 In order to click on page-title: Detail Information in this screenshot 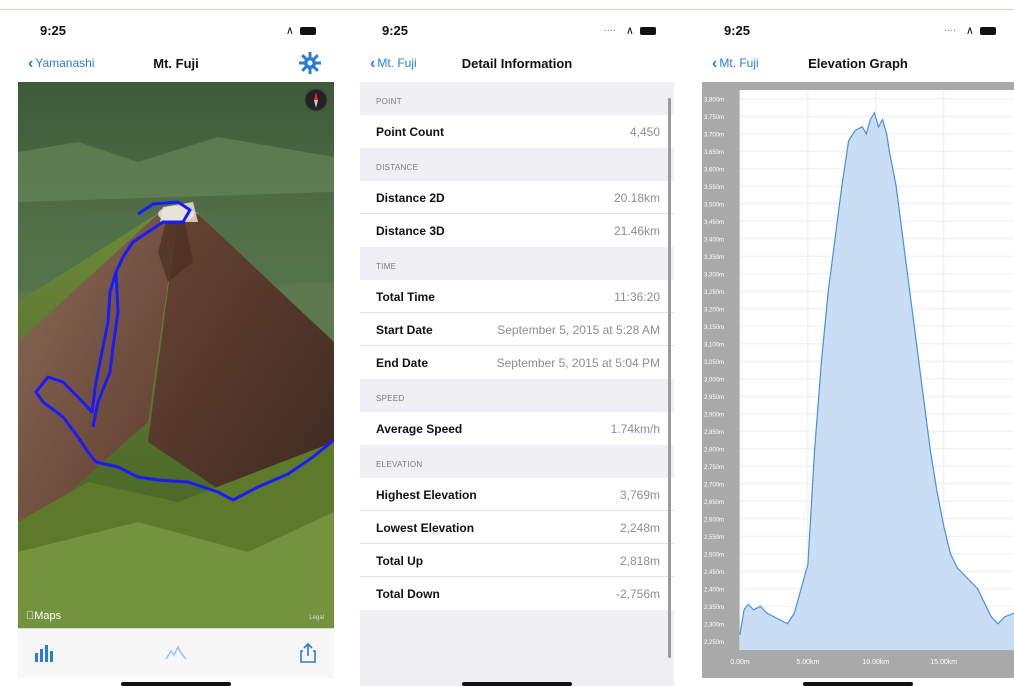, I will do `click(517, 63)`.